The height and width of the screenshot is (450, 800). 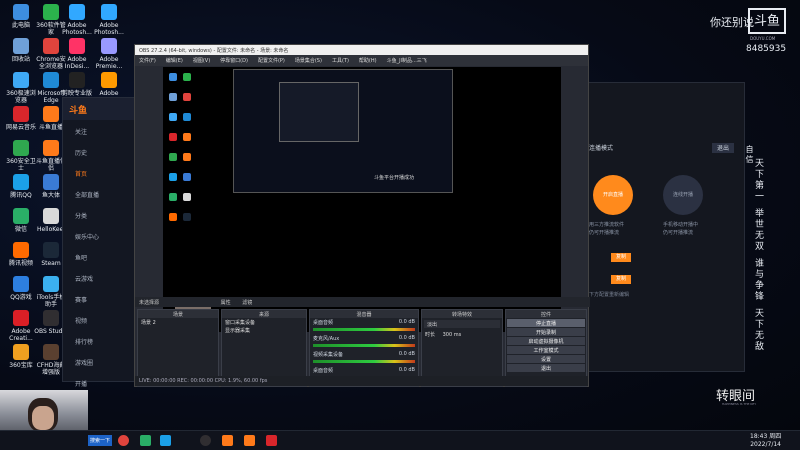 I want to click on obs-taskbar-icon, so click(x=205, y=440).